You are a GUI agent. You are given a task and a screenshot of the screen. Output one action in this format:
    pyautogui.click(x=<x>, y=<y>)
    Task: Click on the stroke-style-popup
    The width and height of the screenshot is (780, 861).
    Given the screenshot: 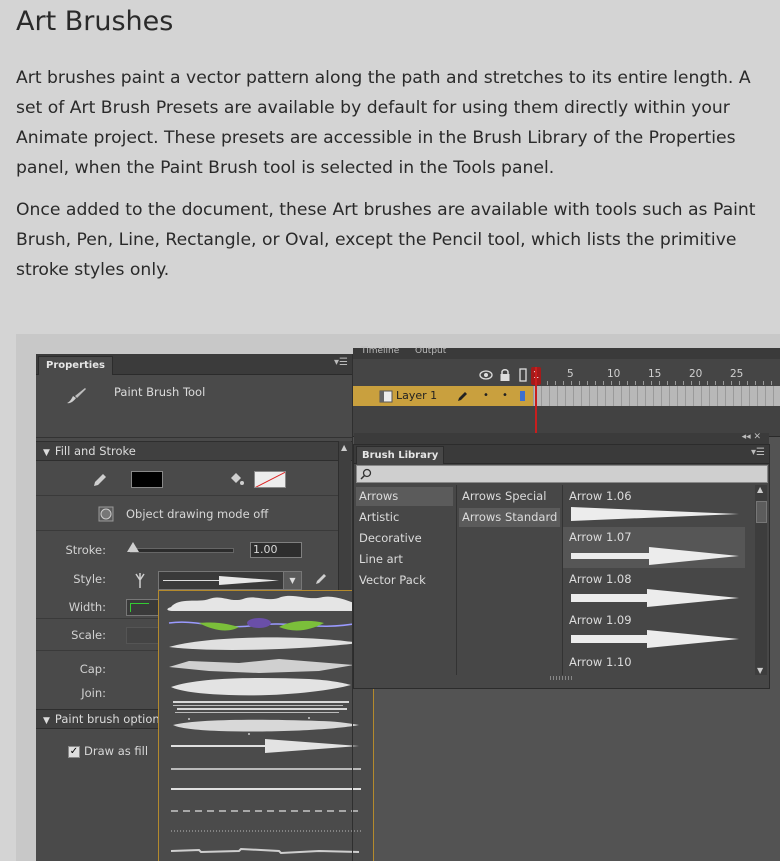 What is the action you would take?
    pyautogui.click(x=266, y=725)
    